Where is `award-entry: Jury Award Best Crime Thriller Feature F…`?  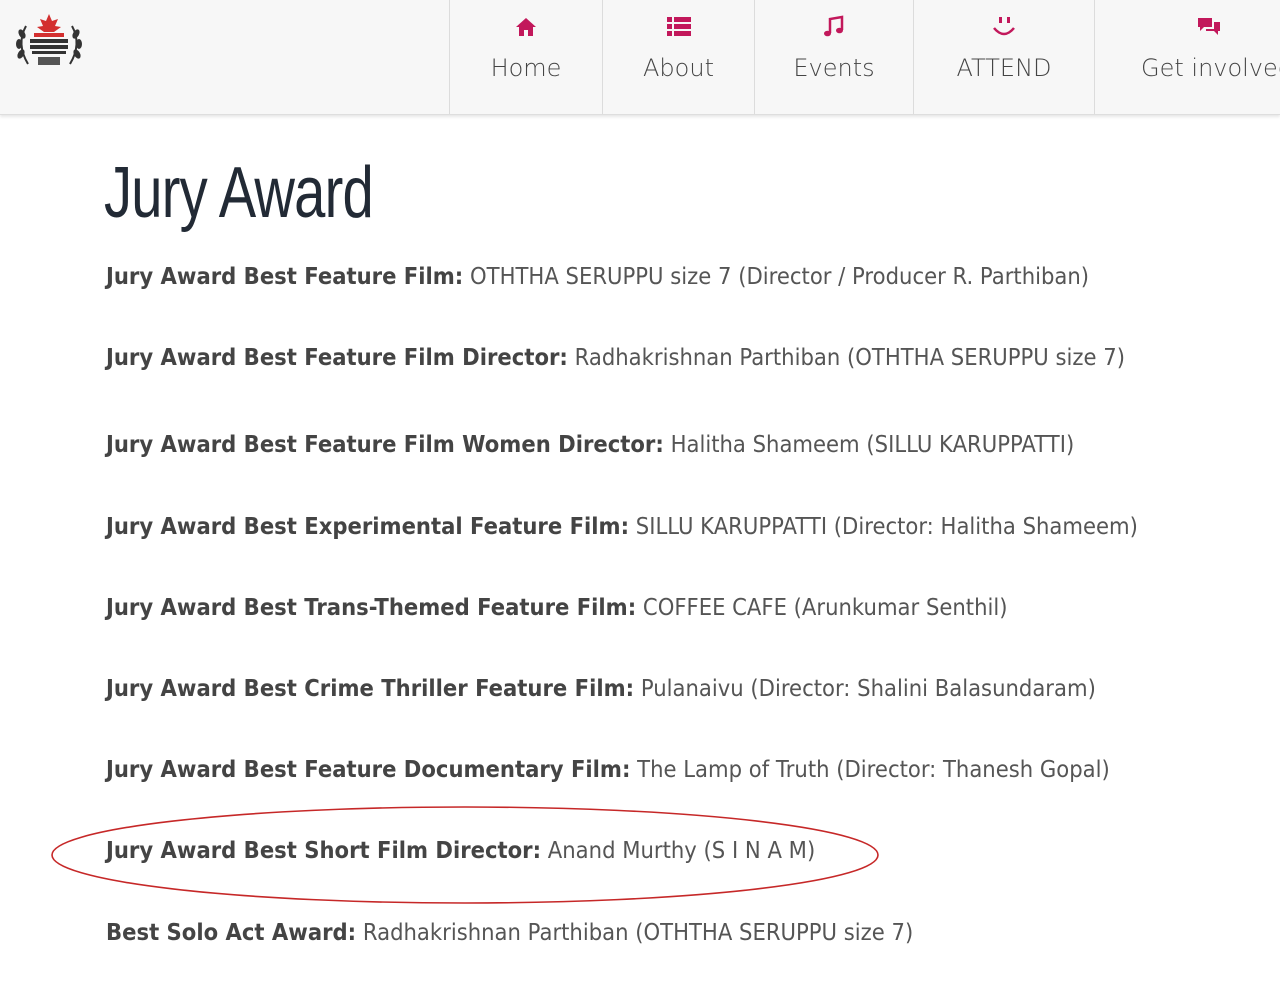
award-entry: Jury Award Best Crime Thriller Feature F… is located at coordinates (601, 689).